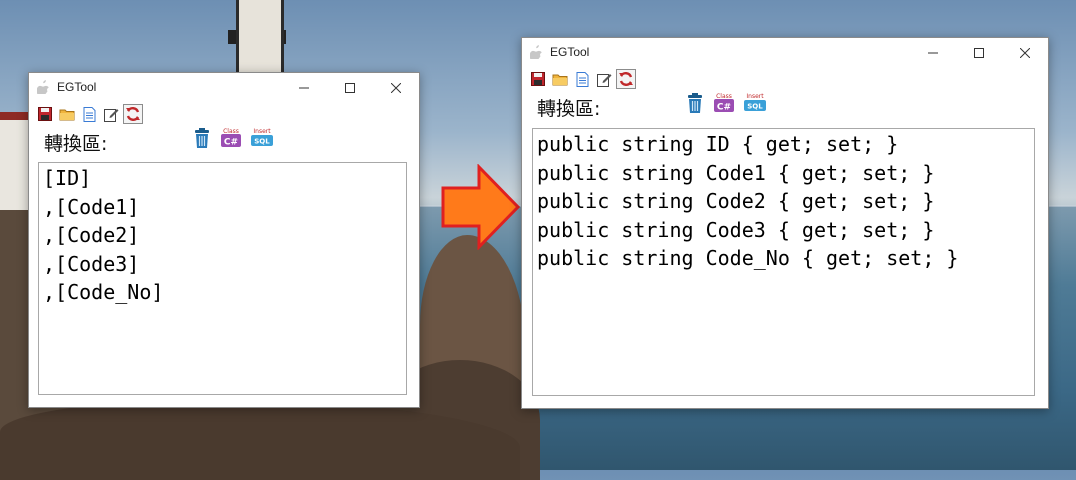 The image size is (1076, 480). What do you see at coordinates (785, 53) in the screenshot?
I see `right-titlebar: EGTool` at bounding box center [785, 53].